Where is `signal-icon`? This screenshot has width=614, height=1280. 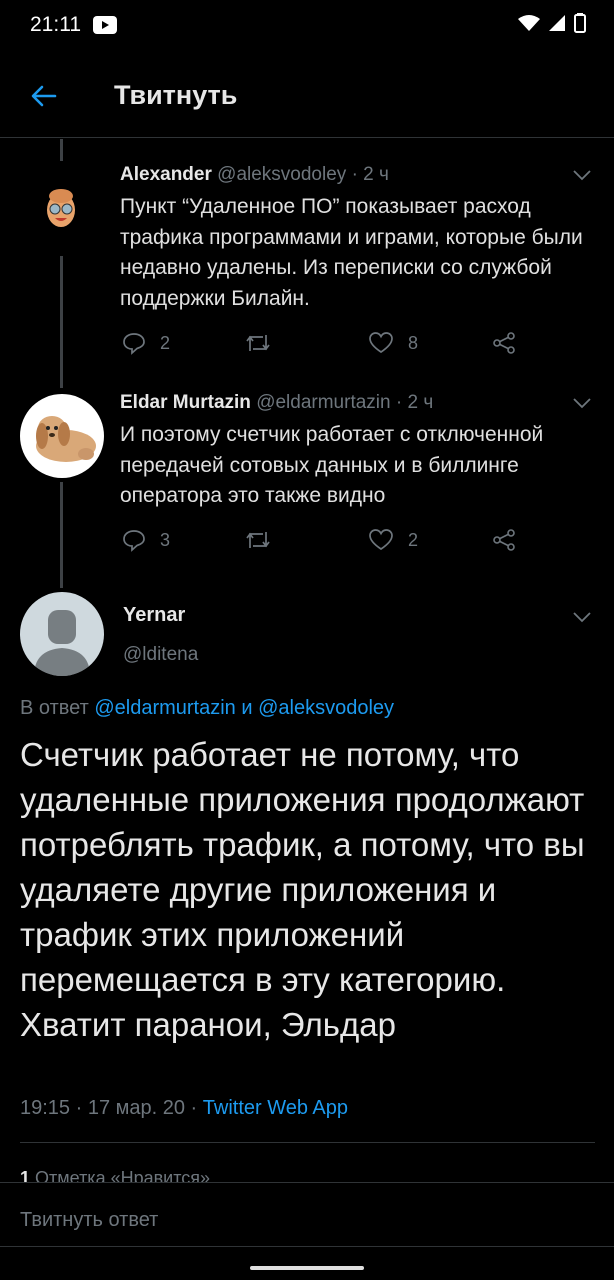
signal-icon is located at coordinates (557, 23).